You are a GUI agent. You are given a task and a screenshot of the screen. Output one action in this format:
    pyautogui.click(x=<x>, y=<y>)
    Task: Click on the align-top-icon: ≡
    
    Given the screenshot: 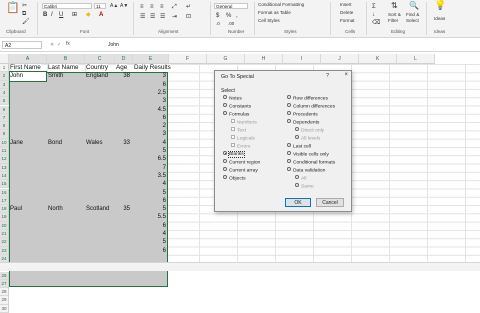 What is the action you would take?
    pyautogui.click(x=142, y=7)
    